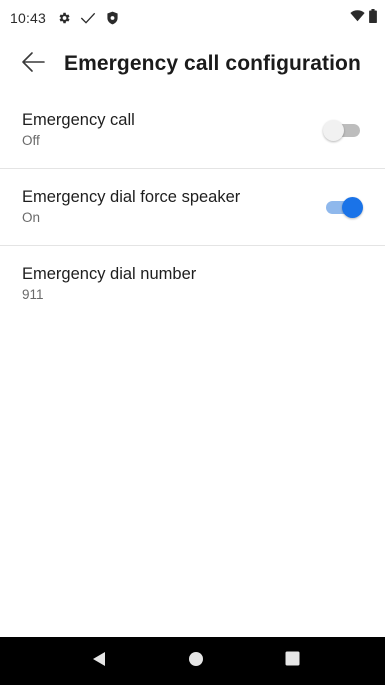 This screenshot has height=685, width=385. I want to click on nav-recents-button, so click(292, 661).